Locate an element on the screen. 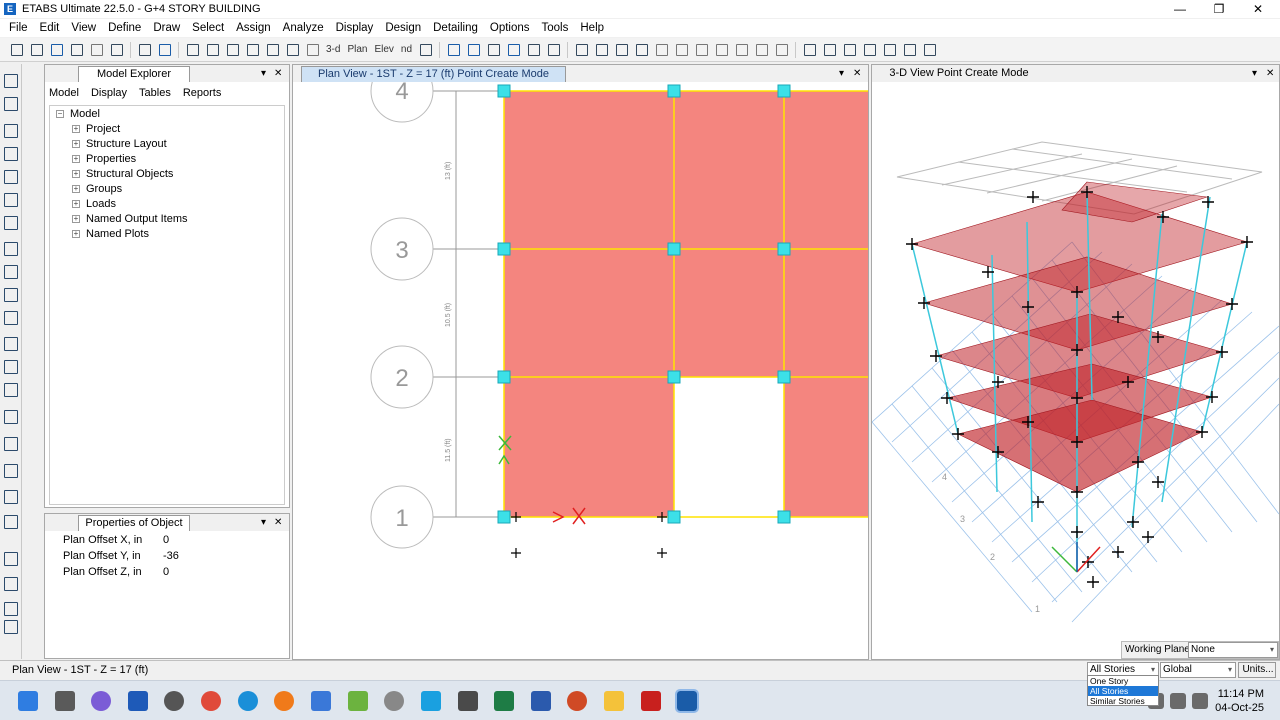 The width and height of the screenshot is (1280, 720). snap-tool-icon is located at coordinates (11, 627).